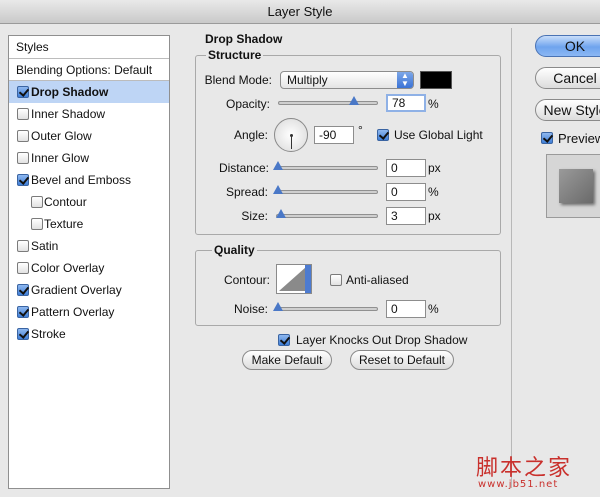  I want to click on drop-shadow-checkbox, so click(23, 92).